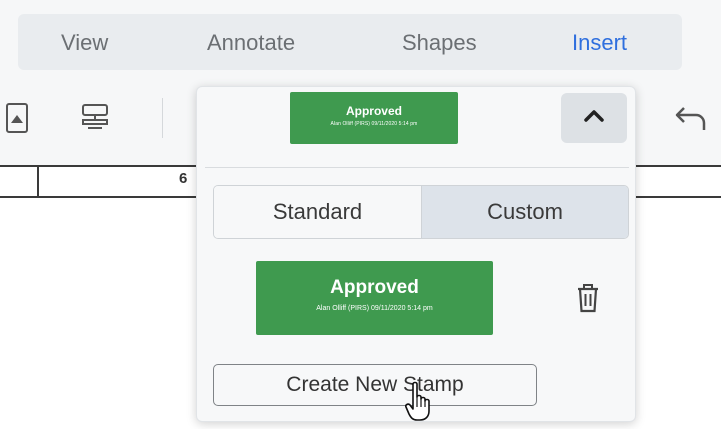 The height and width of the screenshot is (429, 721). I want to click on collapse-button, so click(594, 118).